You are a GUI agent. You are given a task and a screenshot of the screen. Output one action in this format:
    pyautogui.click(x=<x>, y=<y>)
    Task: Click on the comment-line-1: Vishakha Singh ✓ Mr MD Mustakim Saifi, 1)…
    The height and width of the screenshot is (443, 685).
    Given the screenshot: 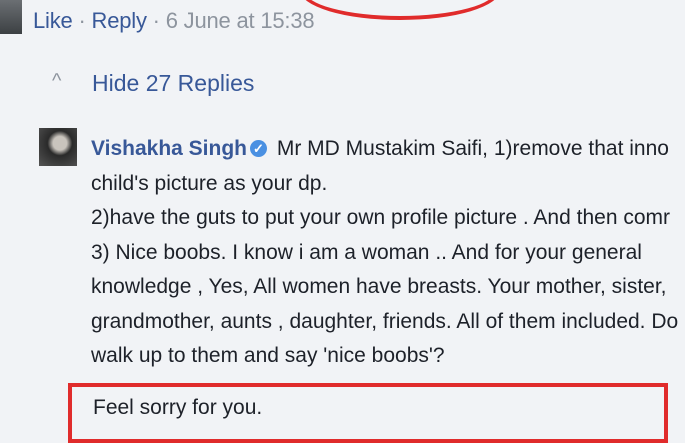 What is the action you would take?
    pyautogui.click(x=388, y=149)
    